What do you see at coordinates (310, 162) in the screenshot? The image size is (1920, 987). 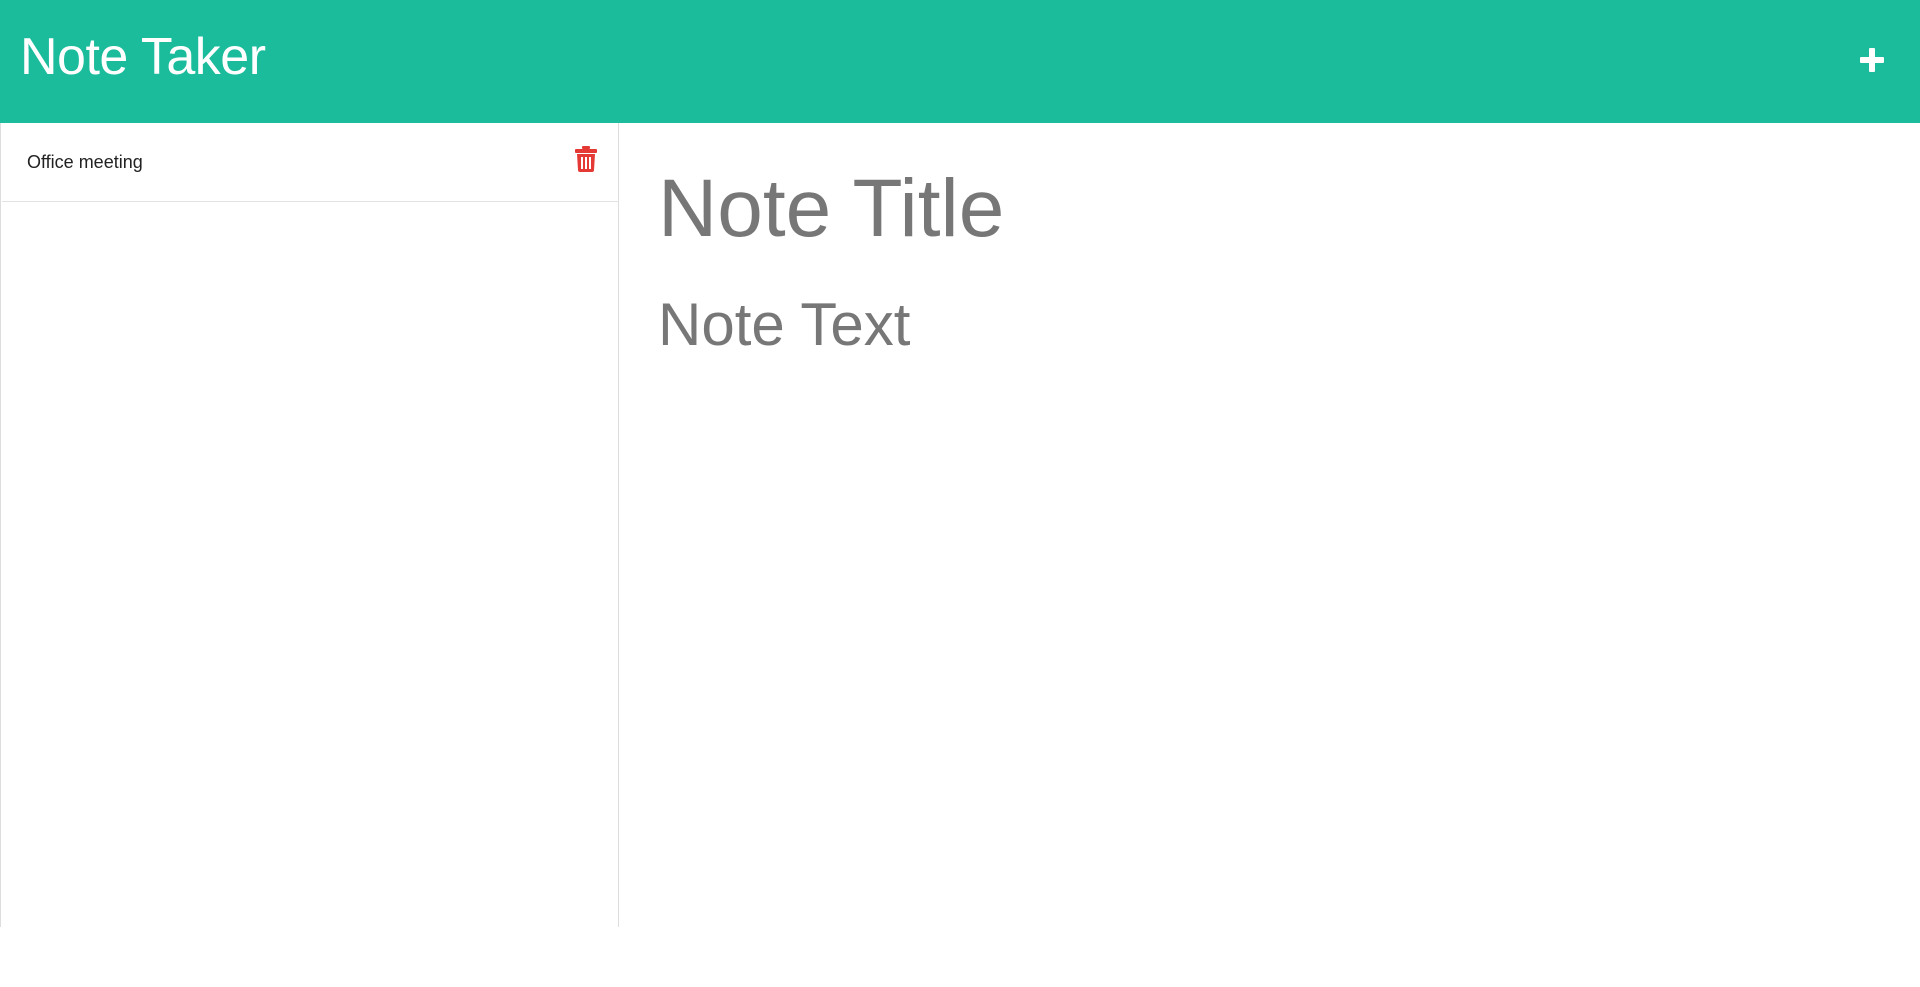 I see `list-item: Office meeting` at bounding box center [310, 162].